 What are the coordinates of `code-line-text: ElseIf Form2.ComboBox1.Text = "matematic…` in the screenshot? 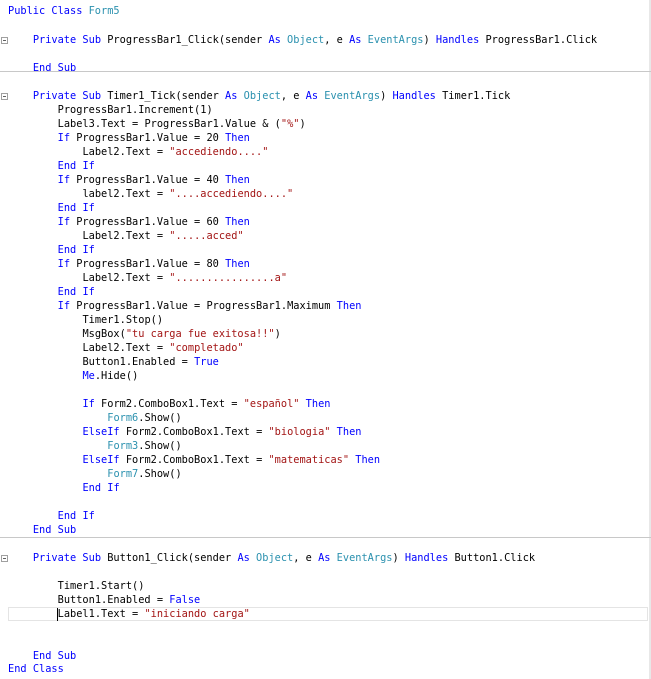 It's located at (231, 460).